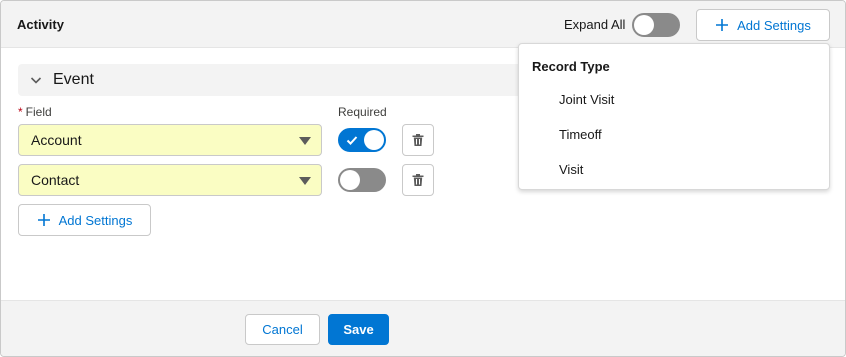  Describe the element at coordinates (774, 25) in the screenshot. I see `header-add-settings-label: Add Settings` at that location.